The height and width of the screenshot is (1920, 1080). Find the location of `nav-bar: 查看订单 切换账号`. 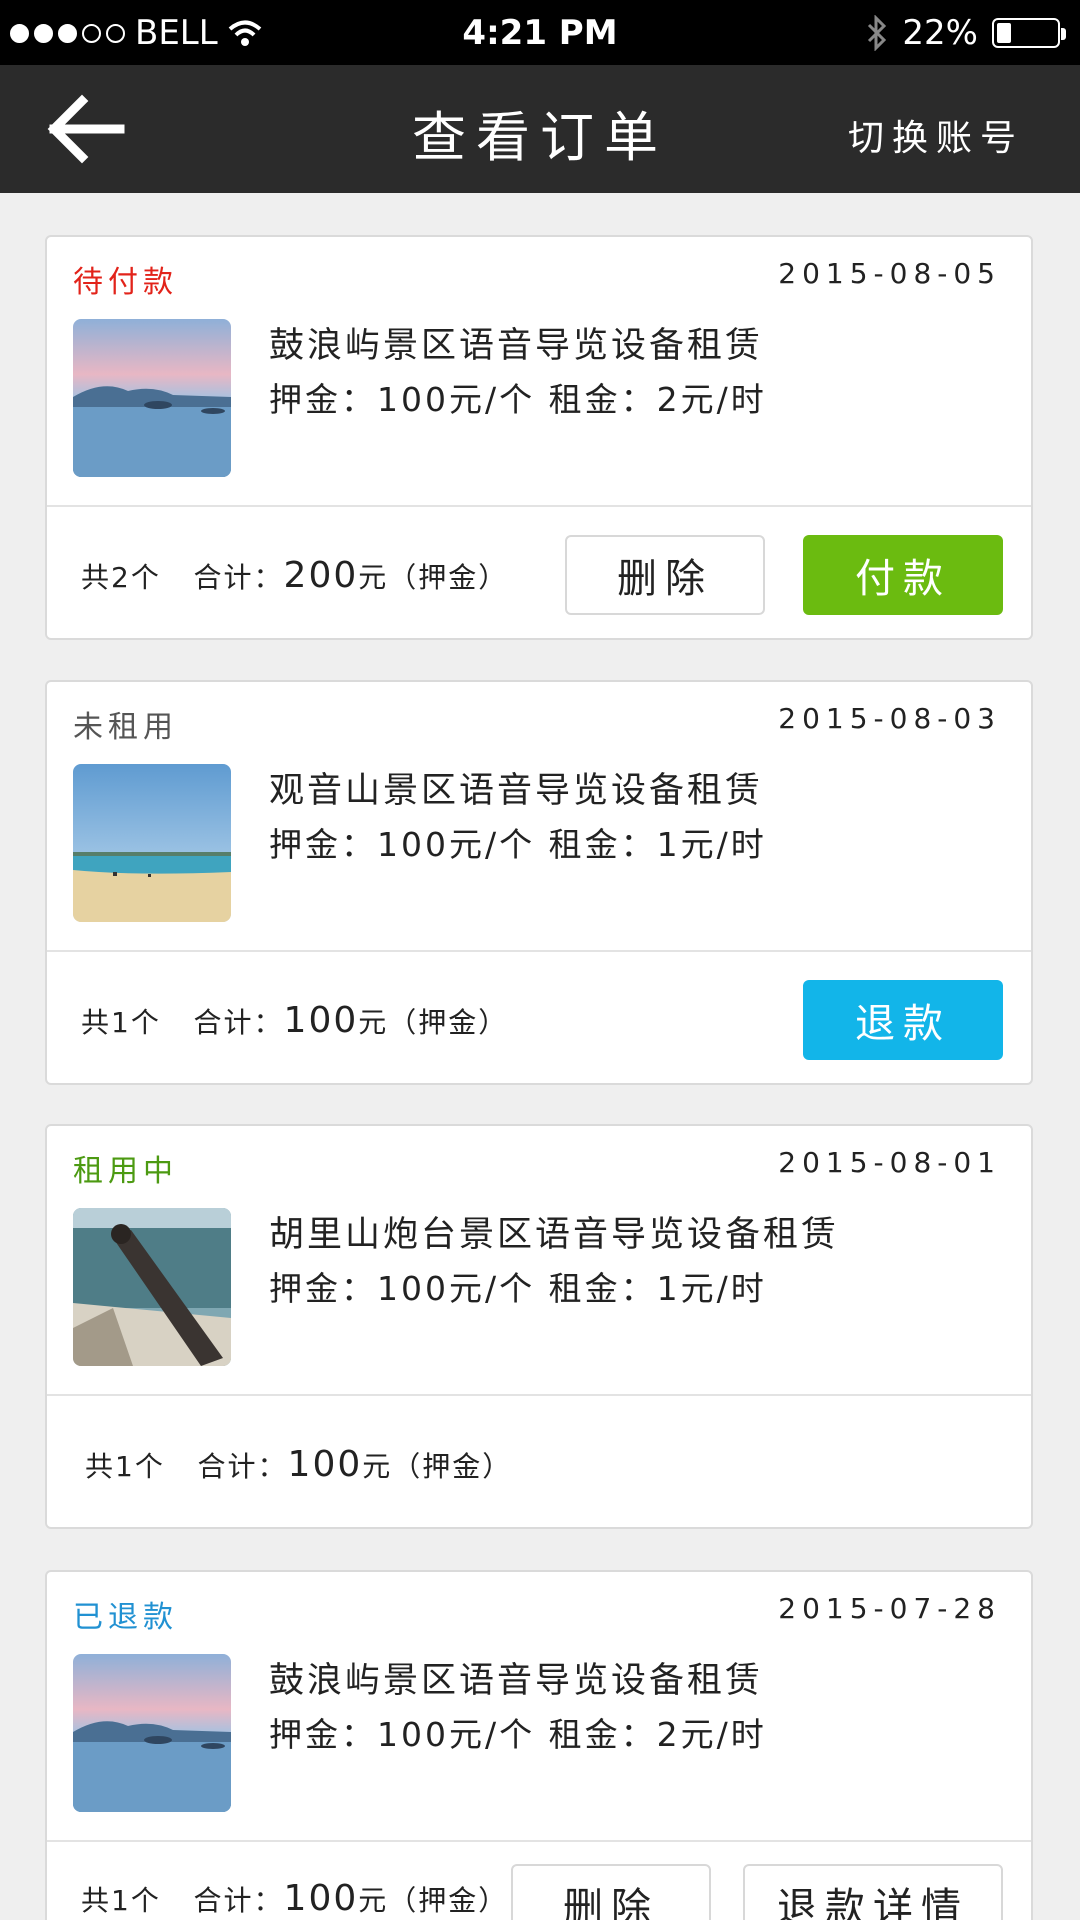

nav-bar: 查看订单 切换账号 is located at coordinates (540, 129).